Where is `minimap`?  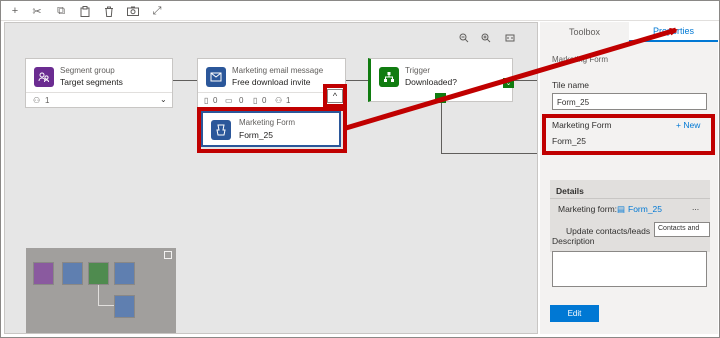 minimap is located at coordinates (101, 290).